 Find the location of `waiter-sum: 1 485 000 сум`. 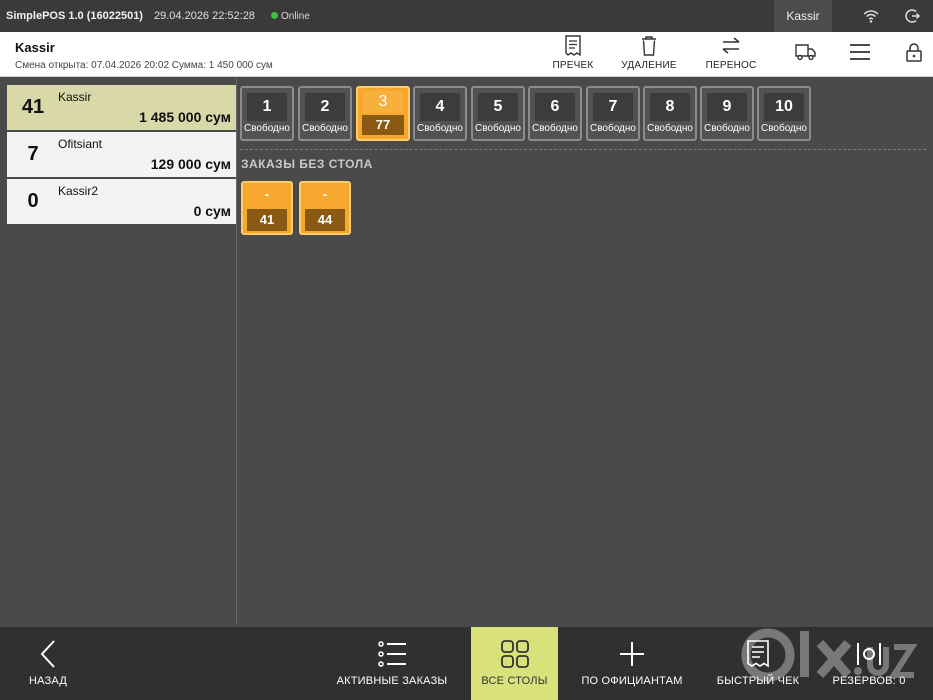

waiter-sum: 1 485 000 сум is located at coordinates (185, 117).